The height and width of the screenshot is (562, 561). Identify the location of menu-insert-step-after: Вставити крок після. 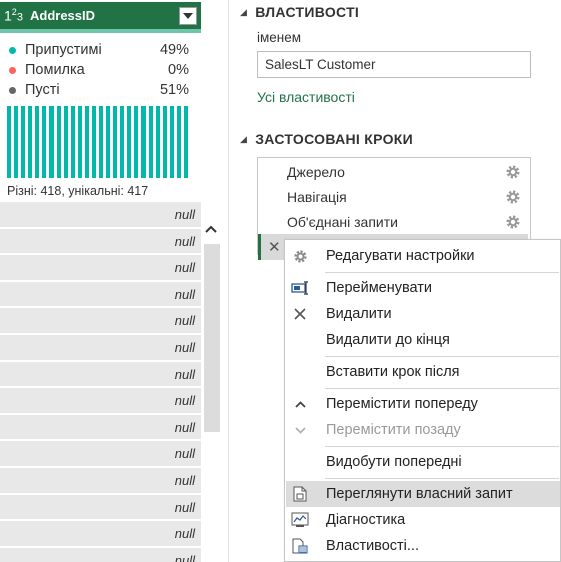
(423, 372).